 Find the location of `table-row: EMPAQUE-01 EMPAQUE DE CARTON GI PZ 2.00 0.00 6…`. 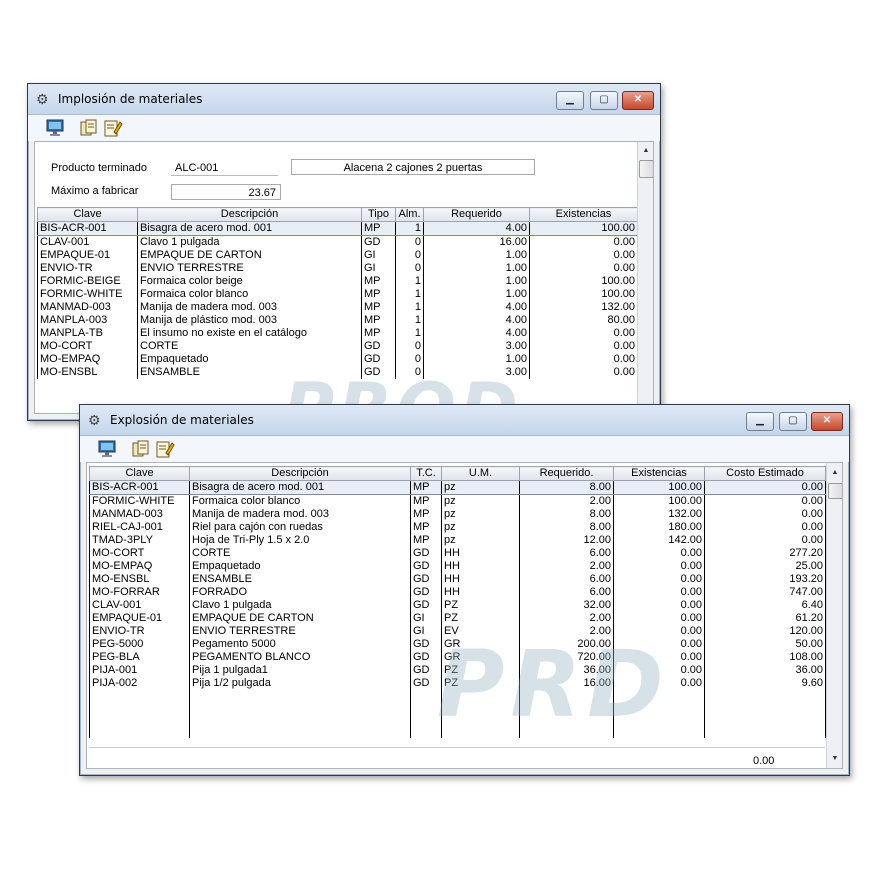

table-row: EMPAQUE-01 EMPAQUE DE CARTON GI PZ 2.00 0.00 6… is located at coordinates (457, 618).